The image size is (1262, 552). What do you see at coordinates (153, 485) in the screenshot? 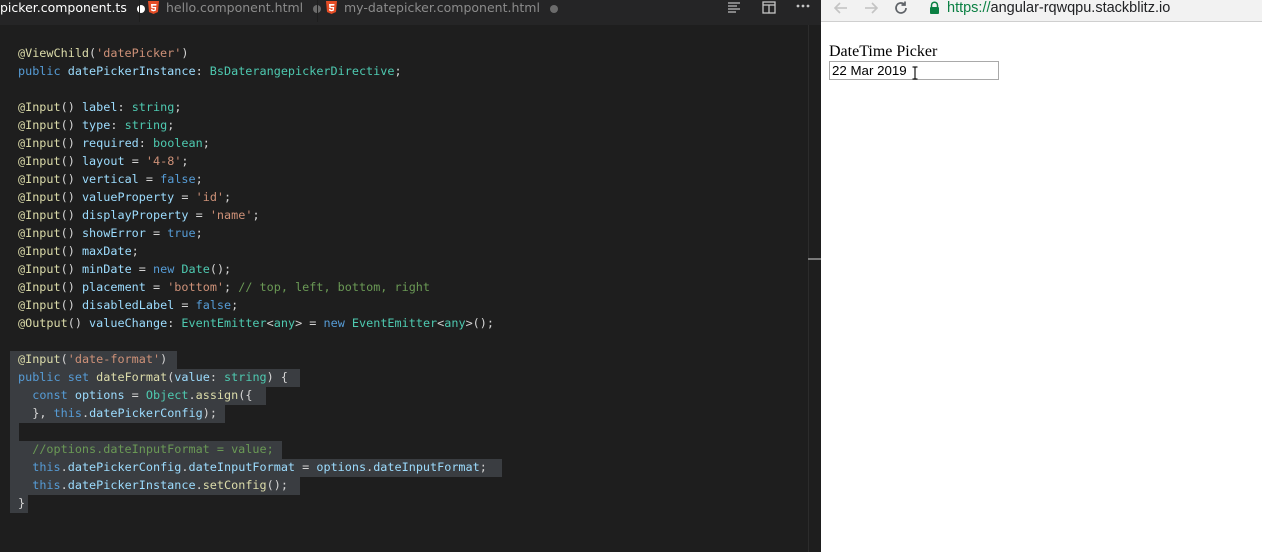
I see `code-line: this.datePickerInstance.setConfig();` at bounding box center [153, 485].